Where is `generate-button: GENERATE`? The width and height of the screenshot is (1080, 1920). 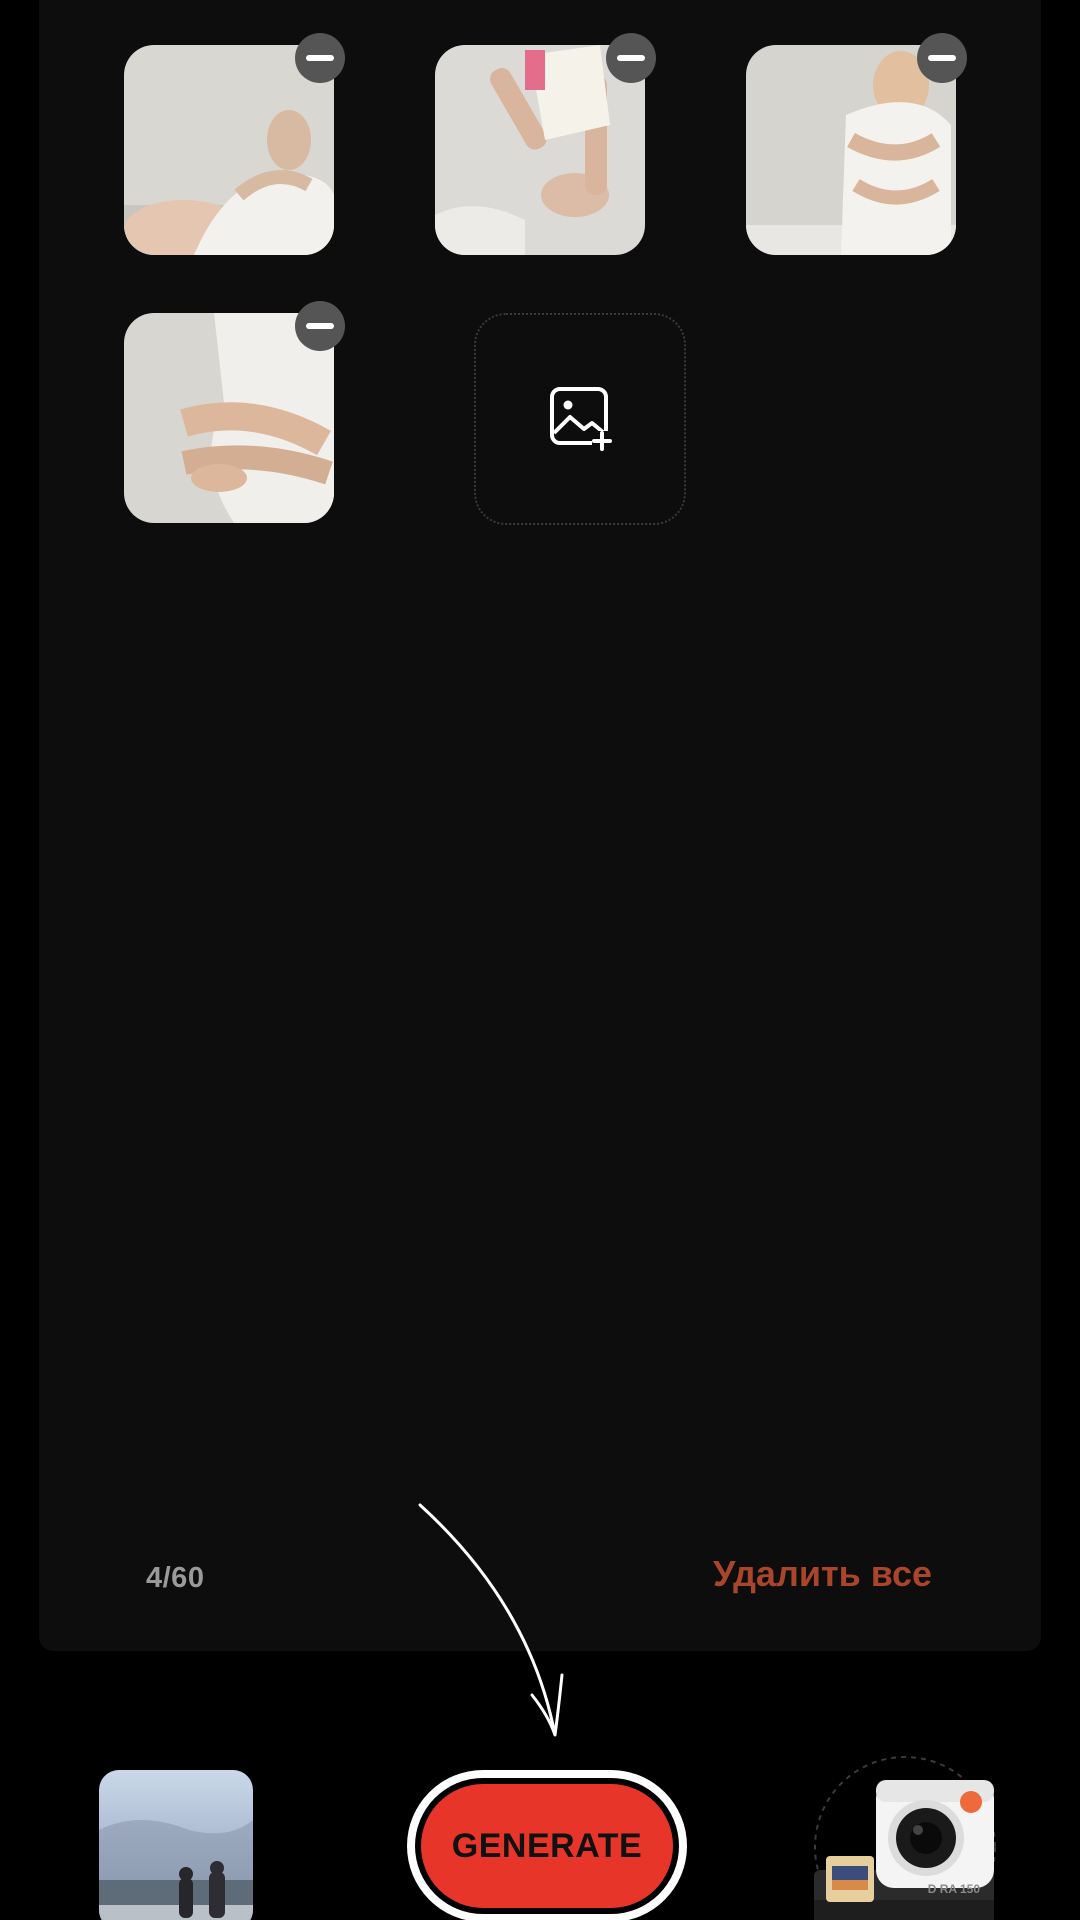
generate-button: GENERATE is located at coordinates (547, 1845).